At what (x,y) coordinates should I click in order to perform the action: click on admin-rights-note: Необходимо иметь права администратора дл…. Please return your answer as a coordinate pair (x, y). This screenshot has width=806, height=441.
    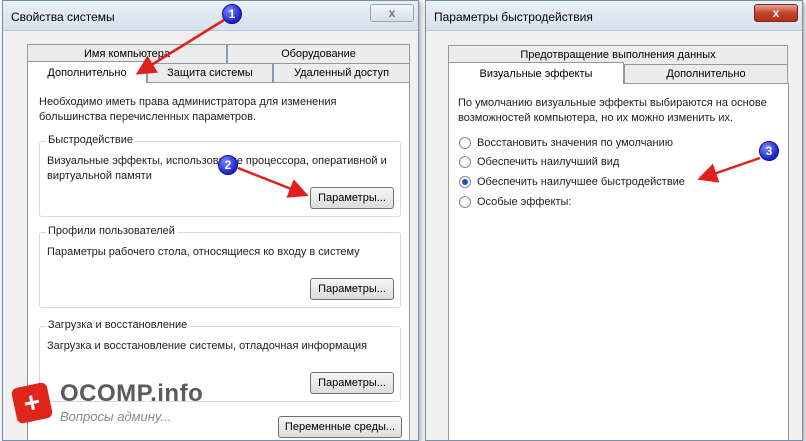
    Looking at the image, I should click on (188, 109).